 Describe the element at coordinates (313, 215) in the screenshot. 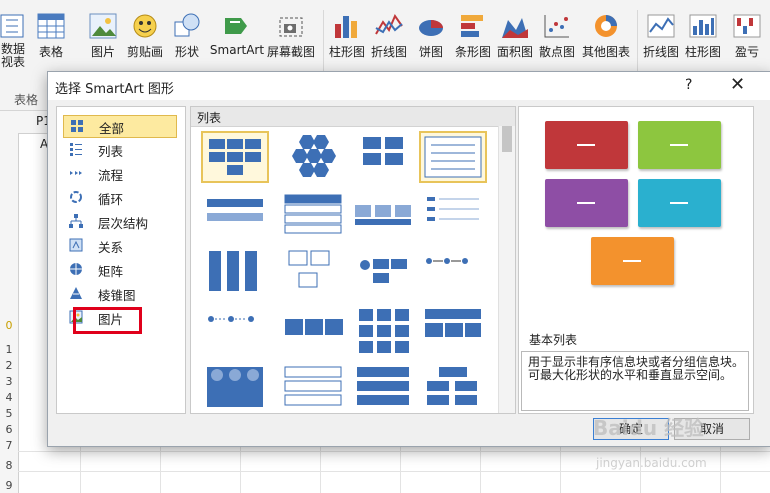

I see `layout-bulleted-boxes` at that location.